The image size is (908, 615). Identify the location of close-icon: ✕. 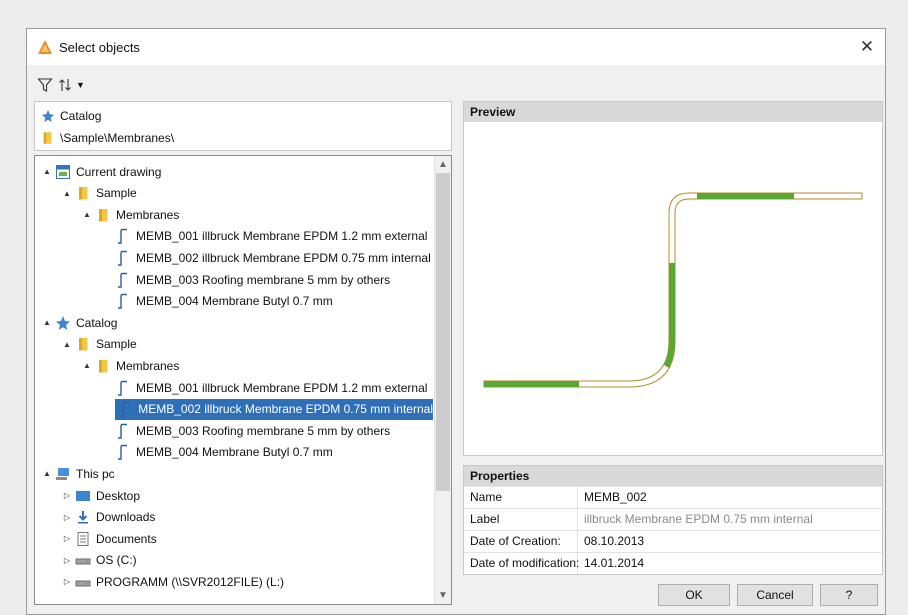
(867, 46).